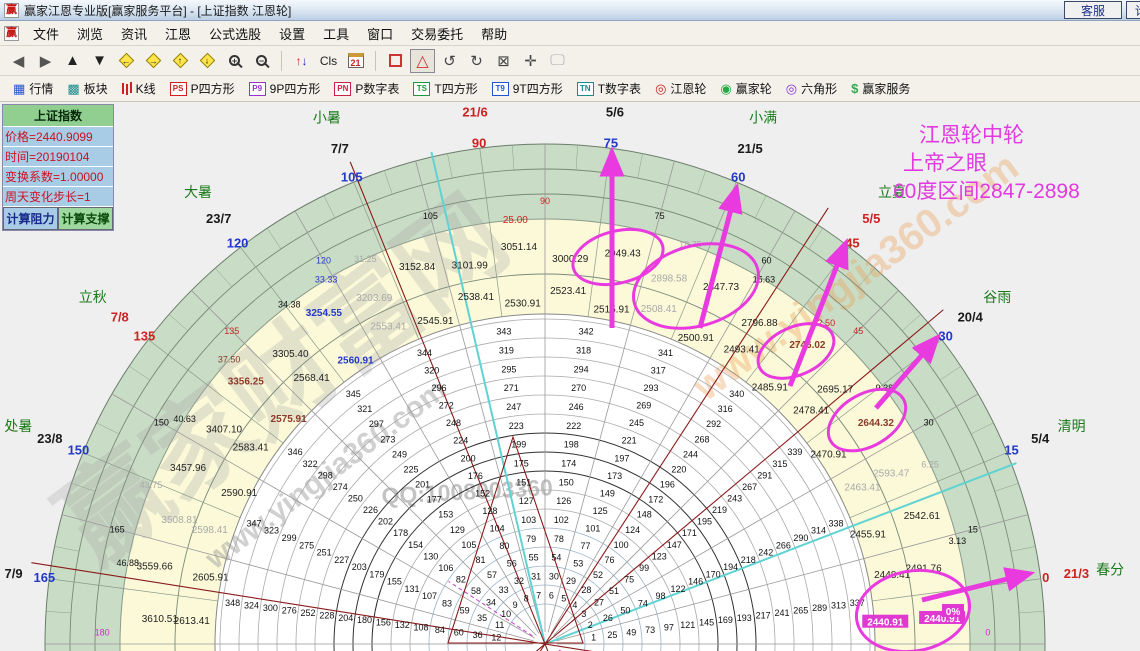 The height and width of the screenshot is (651, 1140). Describe the element at coordinates (621, 545) in the screenshot. I see `svg-text: 100` at that location.